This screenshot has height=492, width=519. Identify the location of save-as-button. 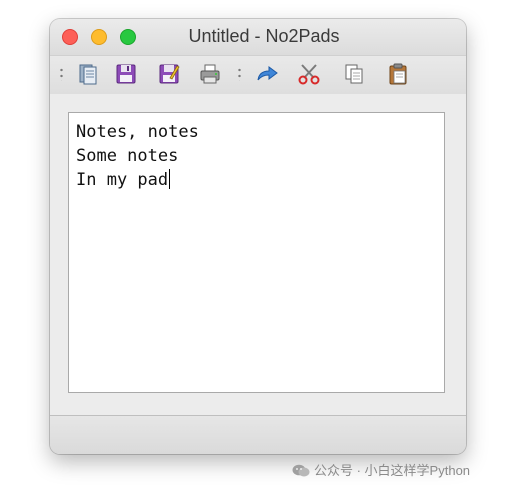
(169, 74).